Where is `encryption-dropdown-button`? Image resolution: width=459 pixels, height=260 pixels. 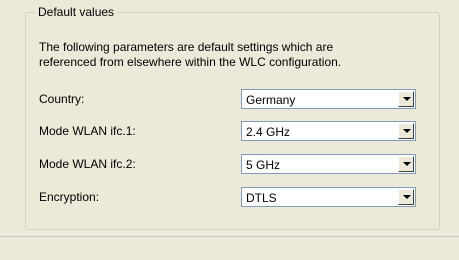 encryption-dropdown-button is located at coordinates (406, 197).